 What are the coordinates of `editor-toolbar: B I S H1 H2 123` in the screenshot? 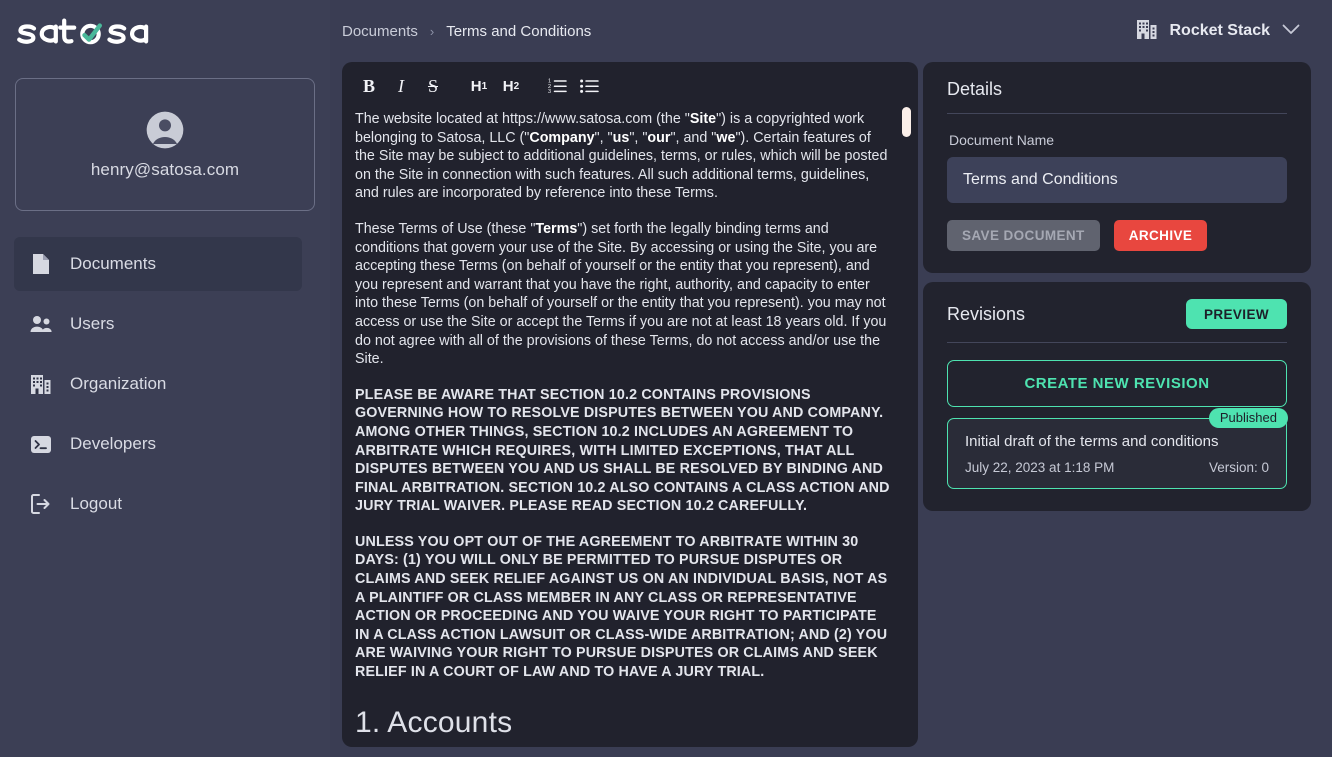 It's located at (630, 86).